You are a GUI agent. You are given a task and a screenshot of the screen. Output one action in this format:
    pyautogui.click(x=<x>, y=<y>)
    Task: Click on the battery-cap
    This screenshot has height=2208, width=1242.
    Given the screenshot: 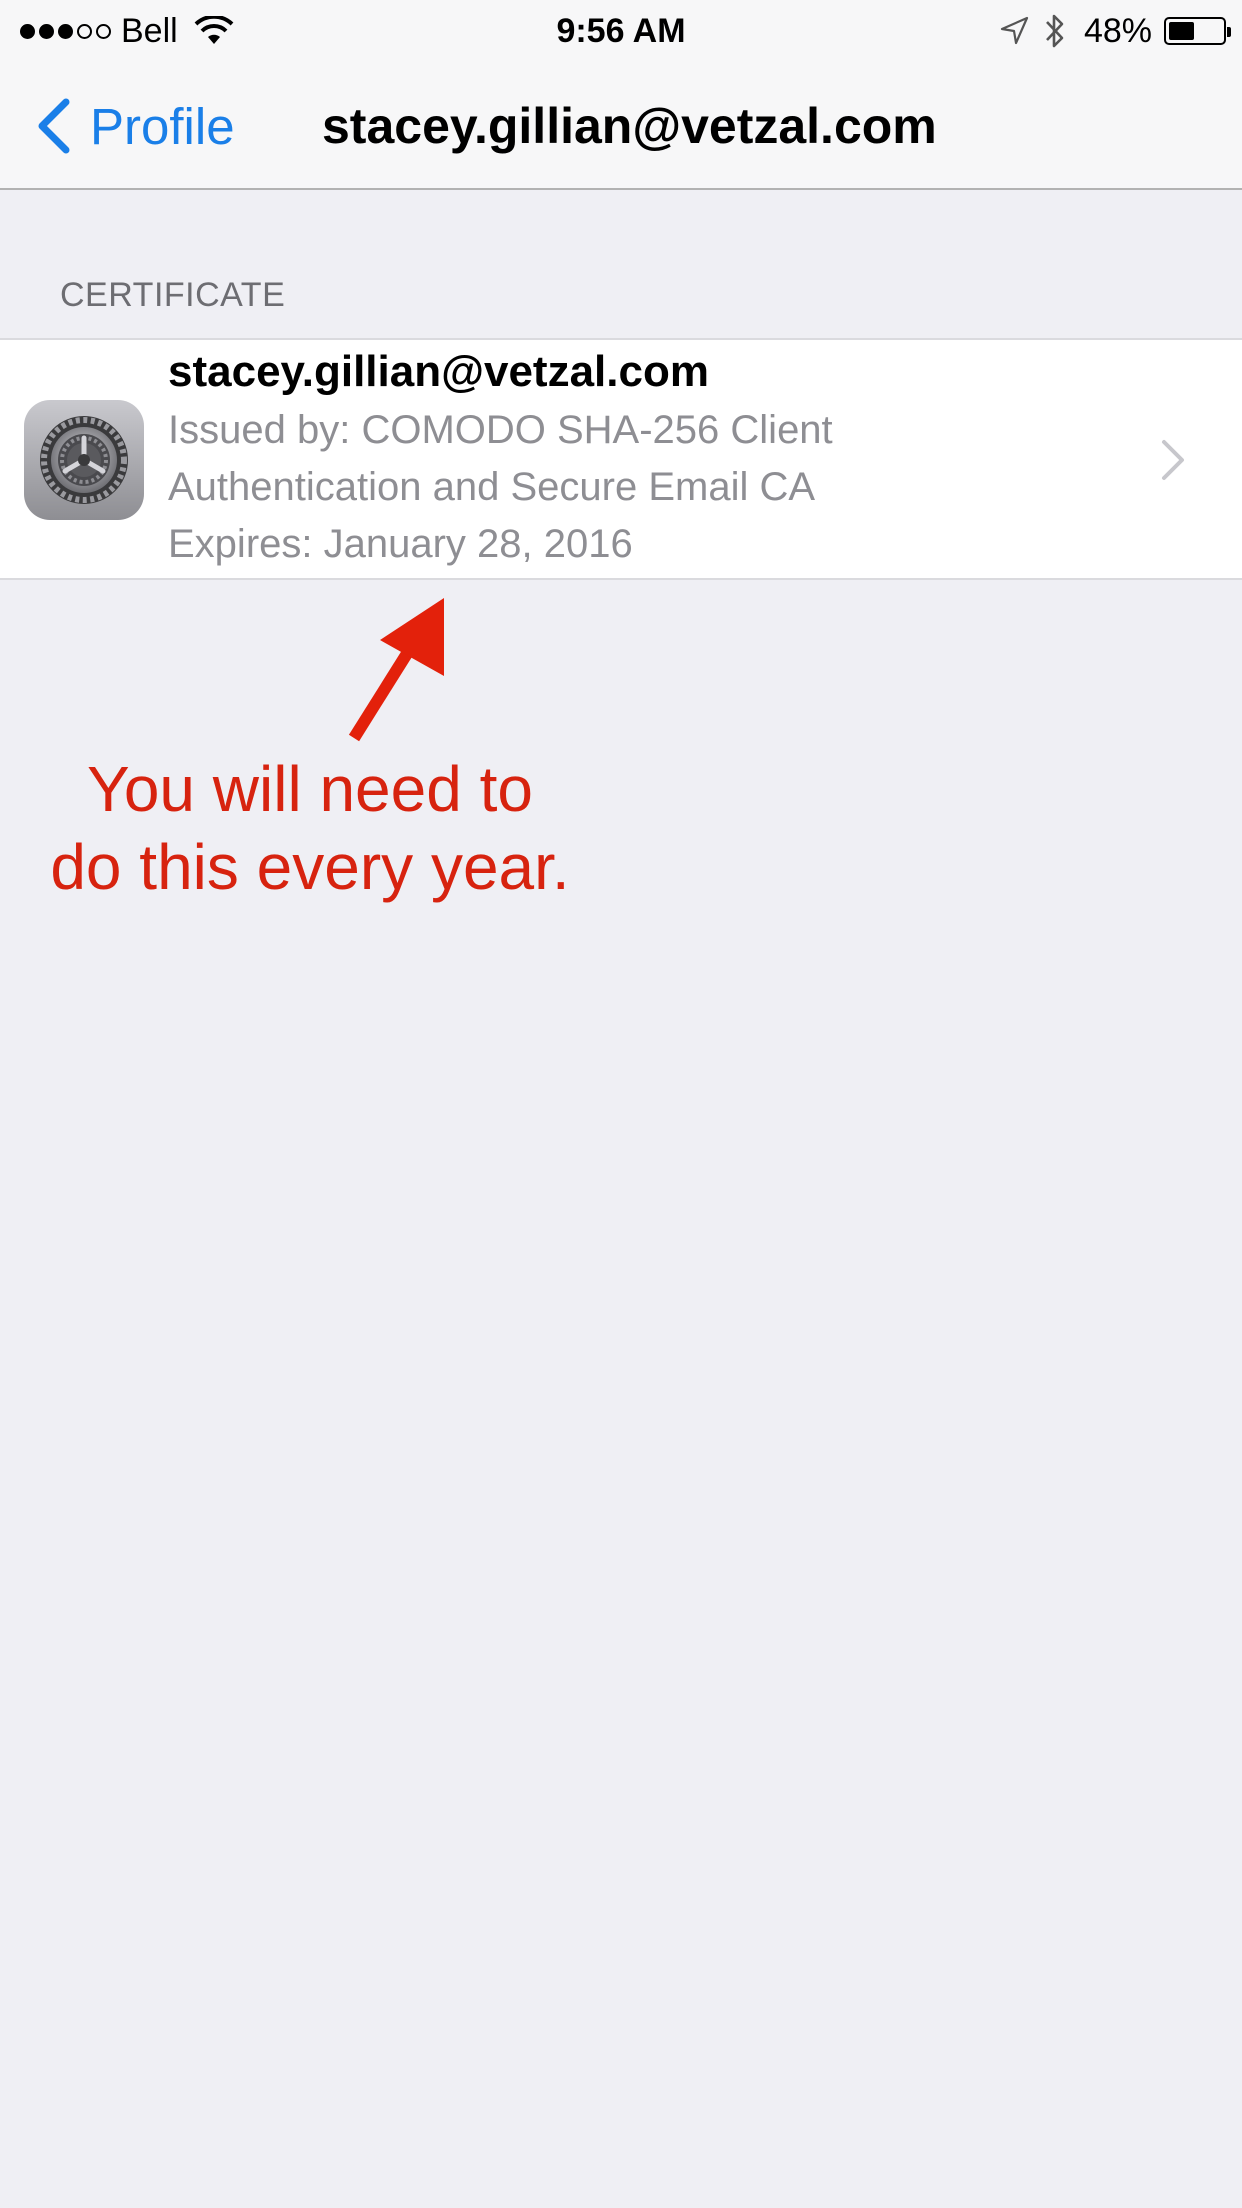 What is the action you would take?
    pyautogui.click(x=1229, y=32)
    